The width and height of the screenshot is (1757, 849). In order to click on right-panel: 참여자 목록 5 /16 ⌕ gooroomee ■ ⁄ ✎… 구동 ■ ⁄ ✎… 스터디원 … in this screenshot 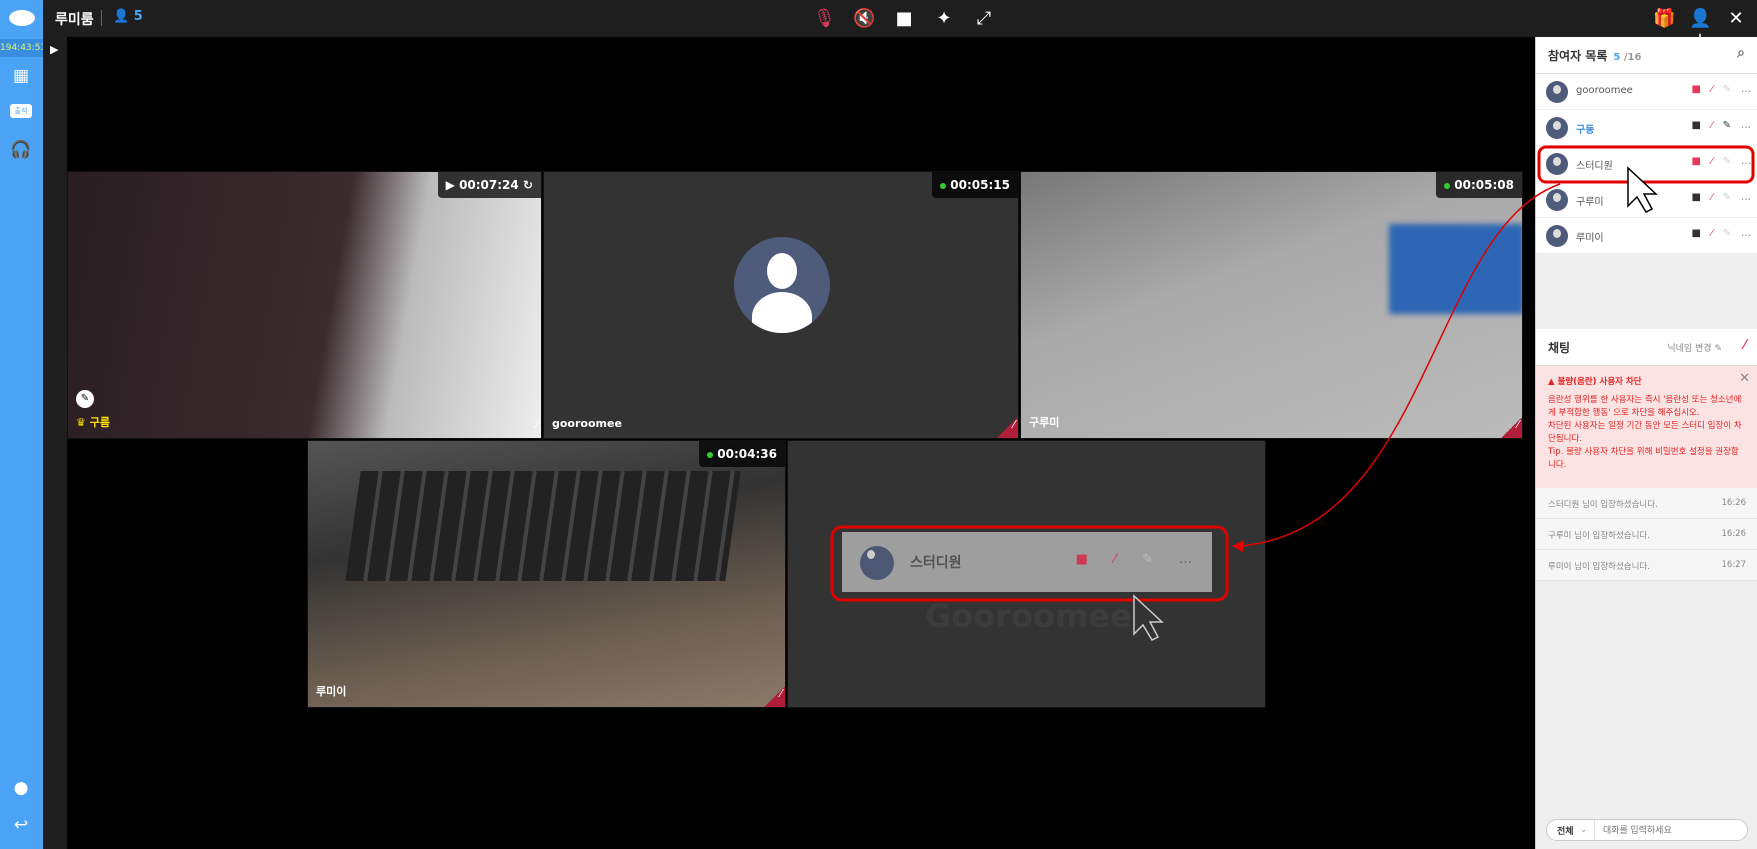, I will do `click(1646, 443)`.